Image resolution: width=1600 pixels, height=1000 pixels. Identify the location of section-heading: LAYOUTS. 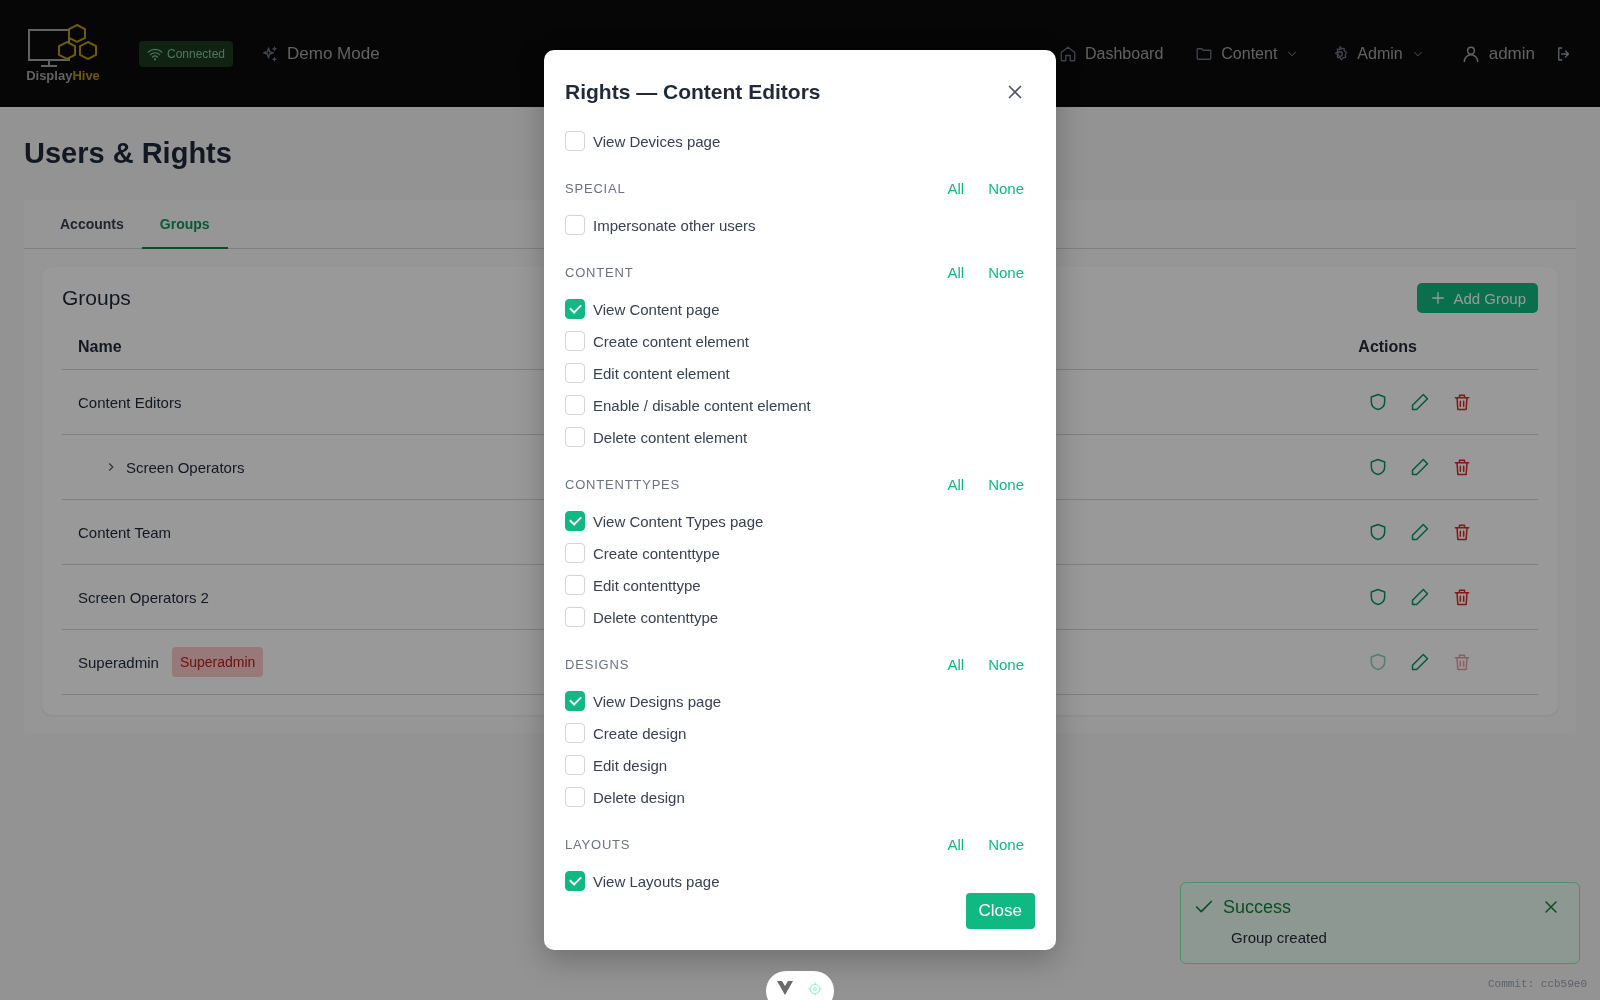
(598, 844).